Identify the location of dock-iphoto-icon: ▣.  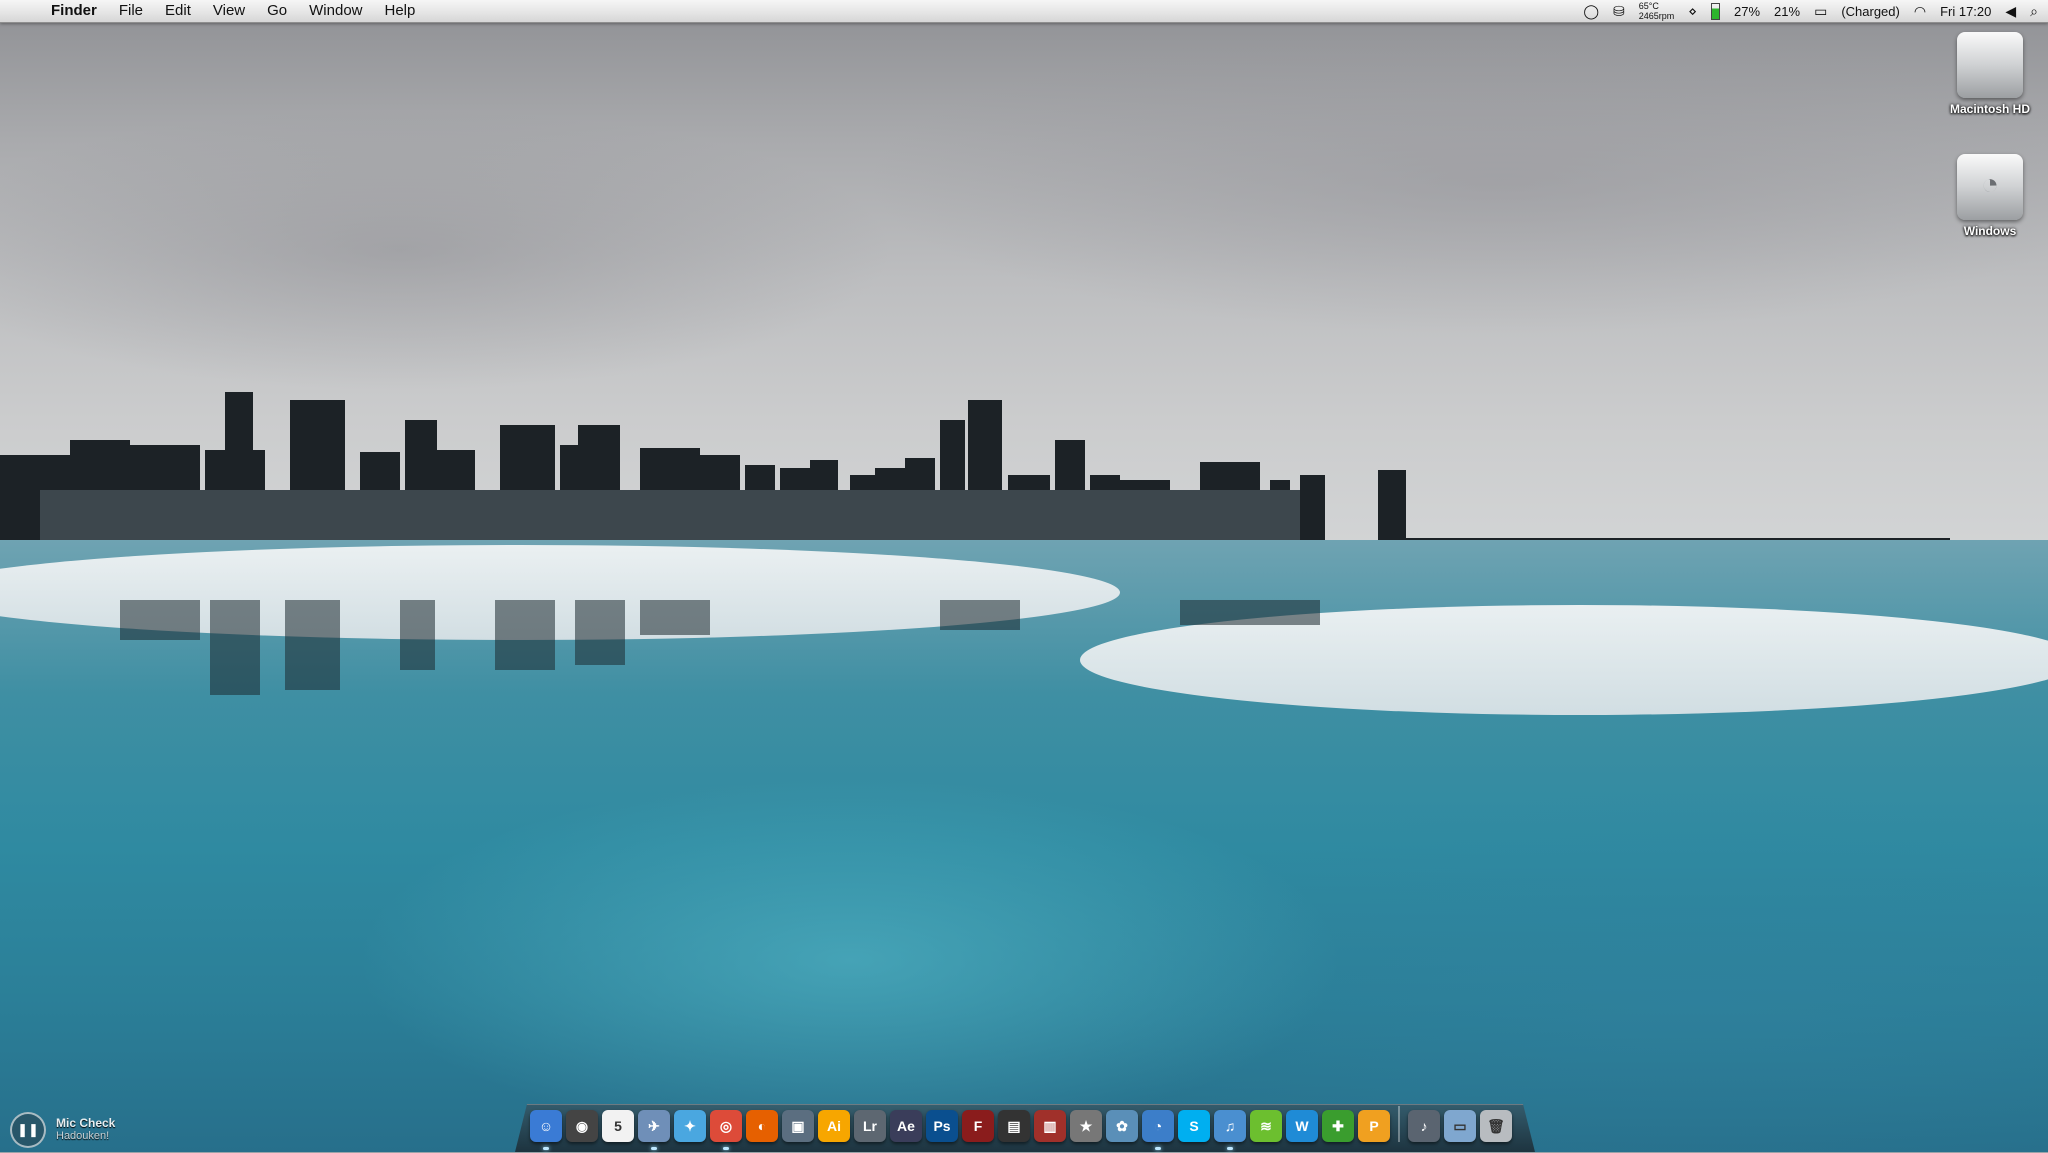
(798, 1126).